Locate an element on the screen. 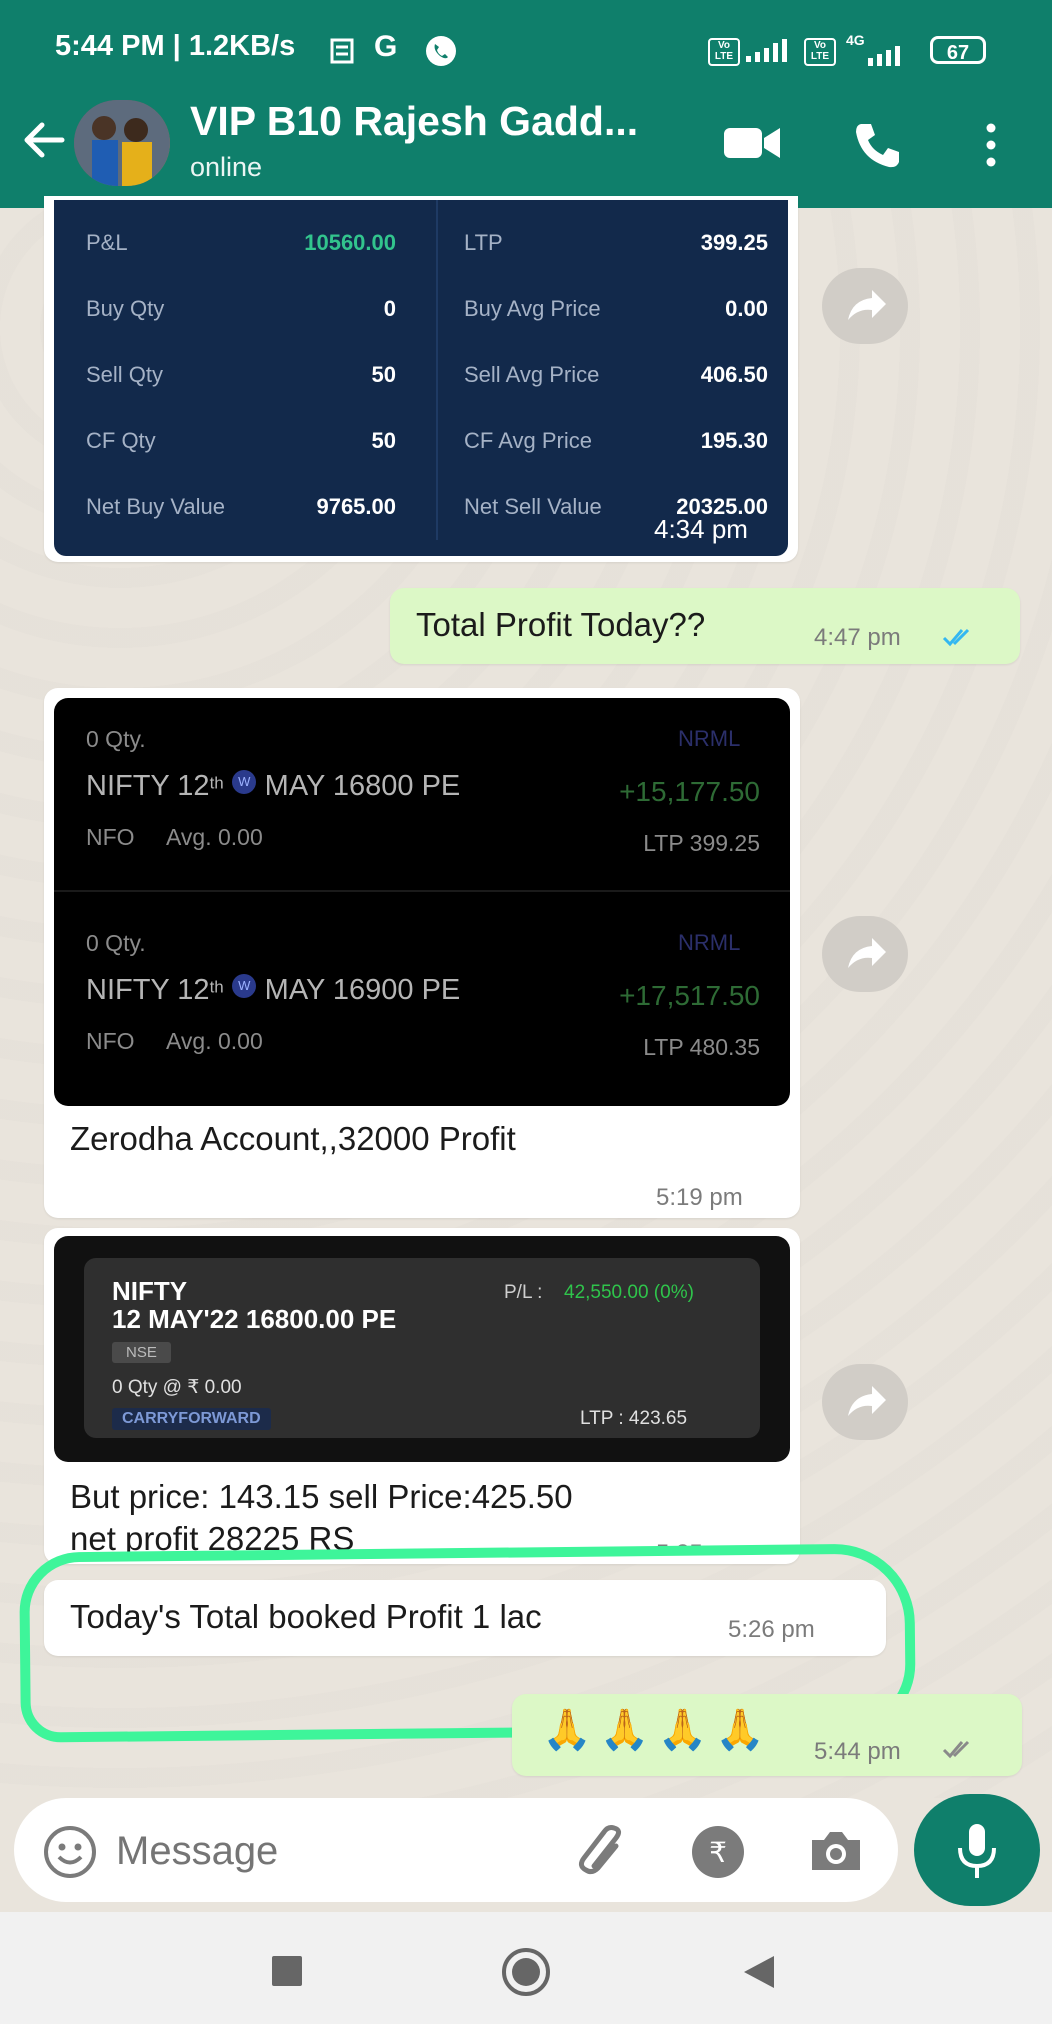 The width and height of the screenshot is (1052, 2024). pl-value: 42,550.00 (0%) is located at coordinates (629, 1292).